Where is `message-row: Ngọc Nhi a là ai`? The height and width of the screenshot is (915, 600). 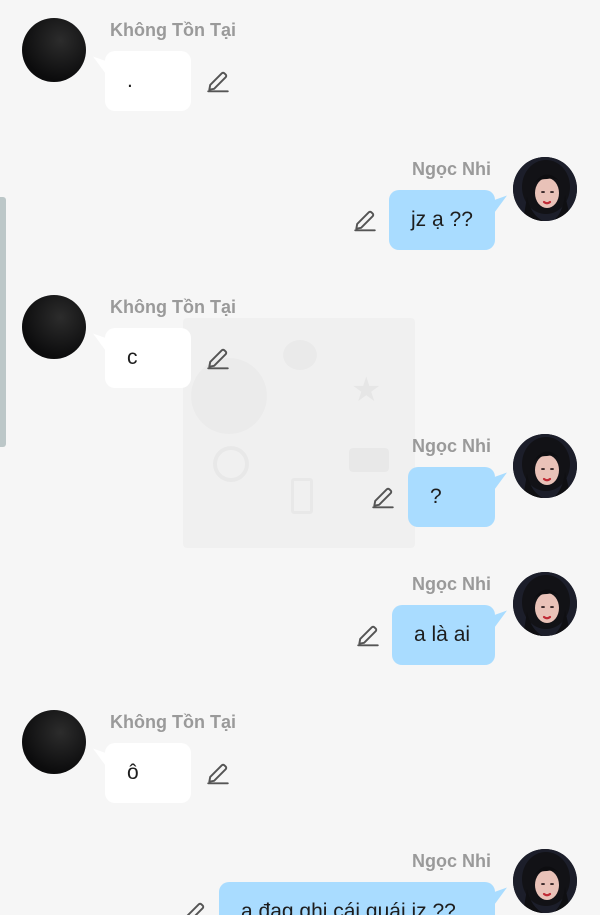 message-row: Ngọc Nhi a là ai is located at coordinates (300, 622).